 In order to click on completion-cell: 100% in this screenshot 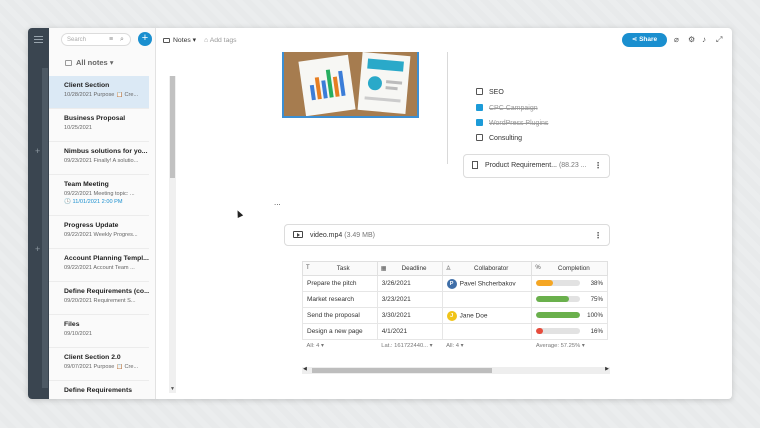, I will do `click(569, 315)`.